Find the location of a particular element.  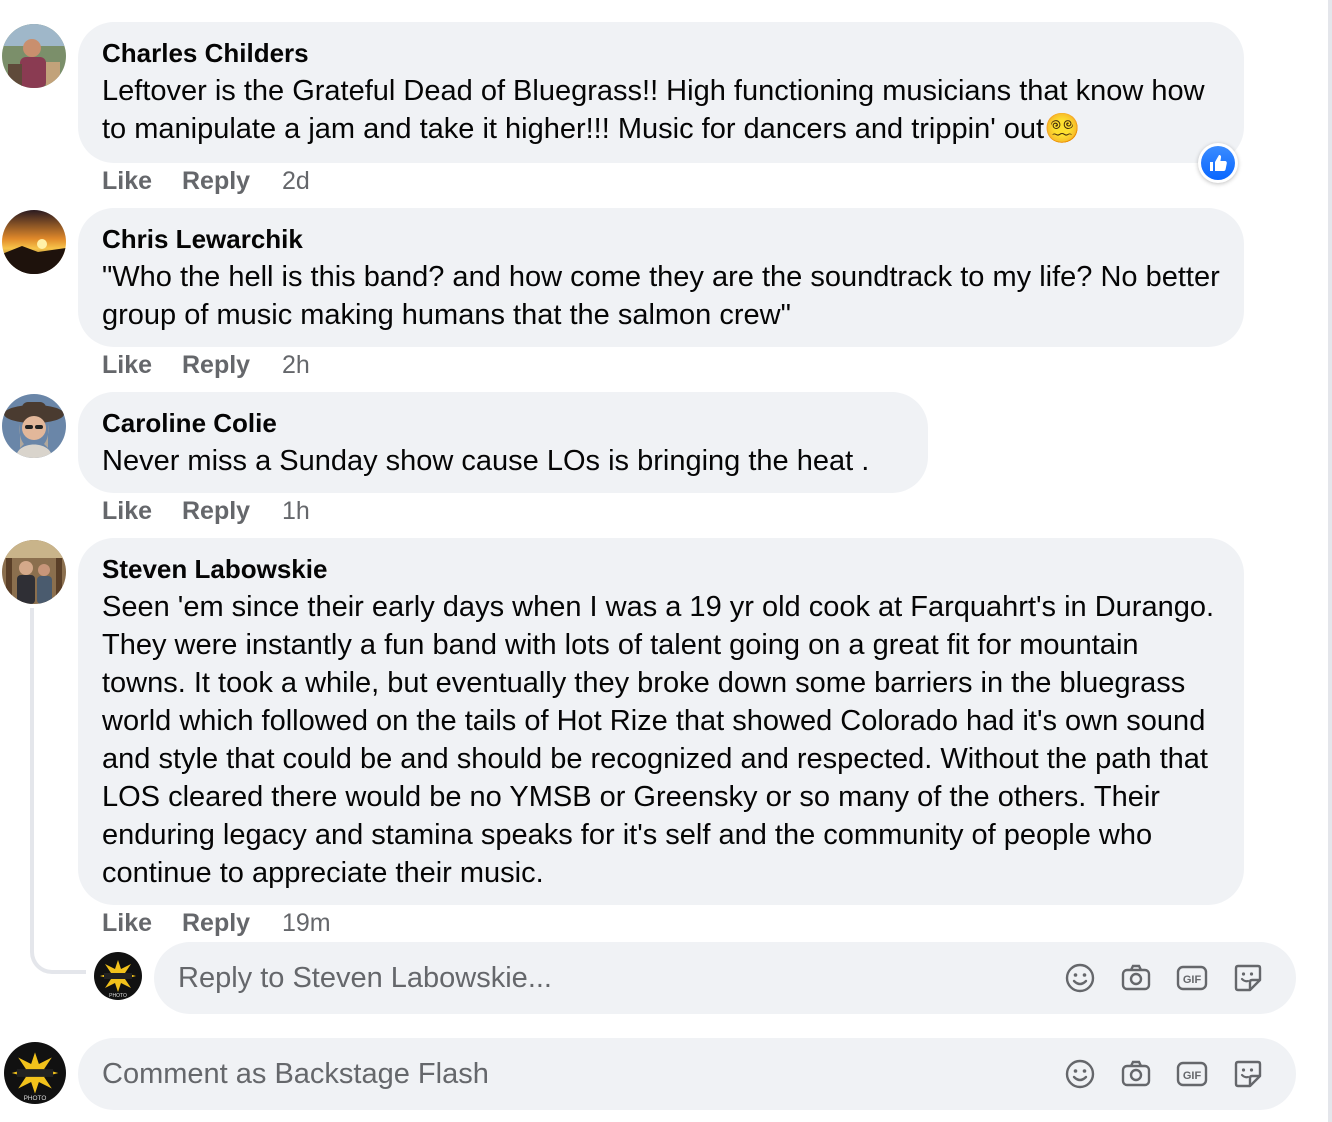

comment-timestamp: 1h is located at coordinates (296, 511).